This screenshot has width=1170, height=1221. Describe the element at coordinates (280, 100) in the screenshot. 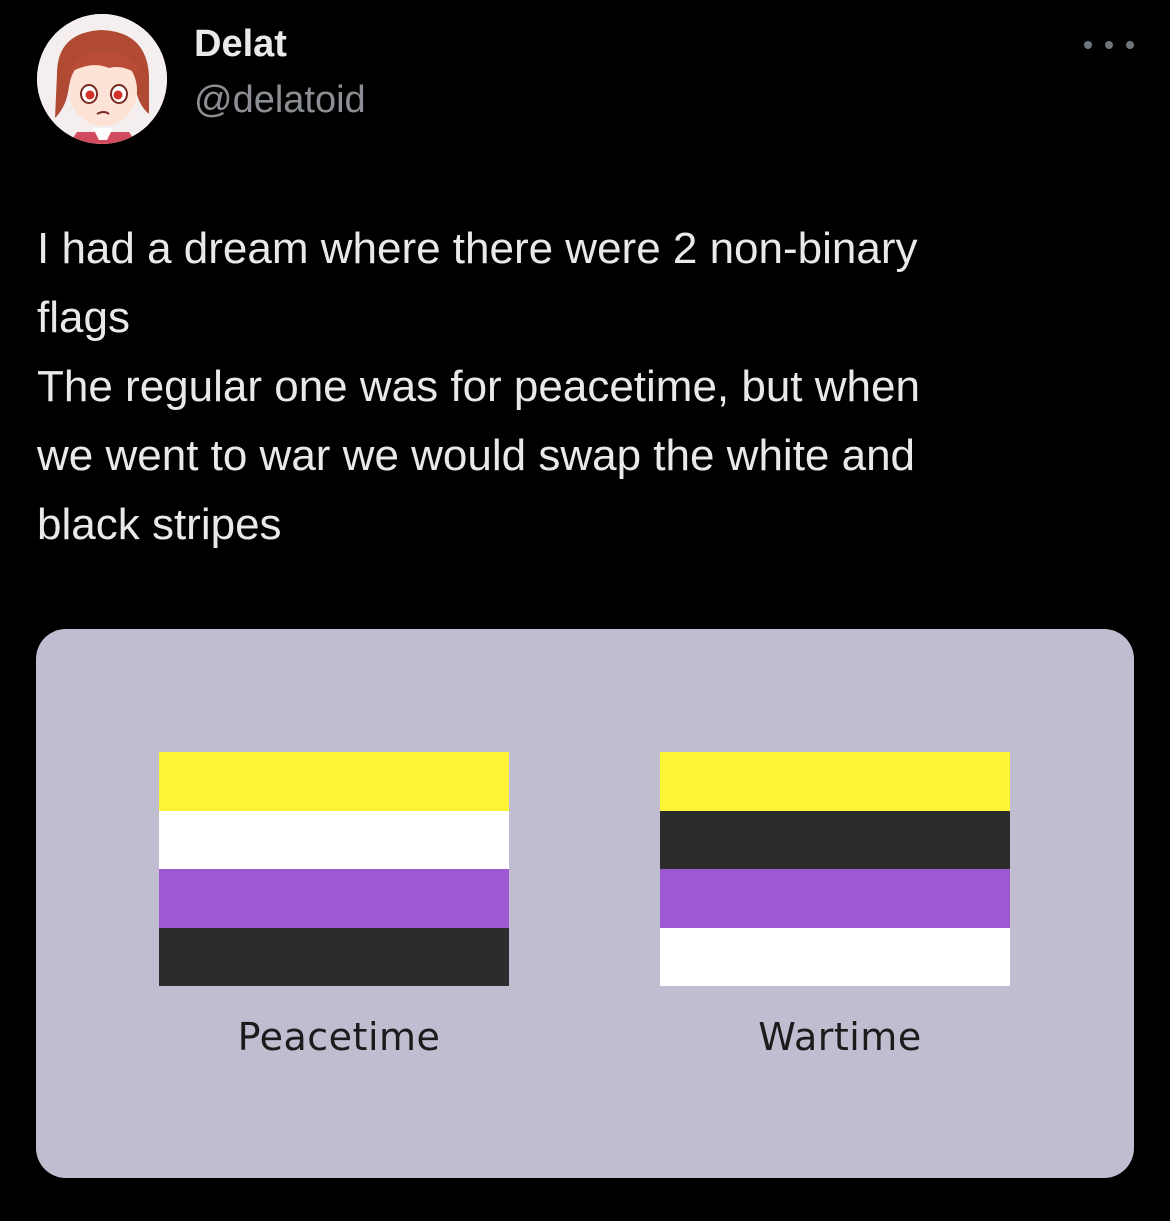

I see `author-handle: @delatoid` at that location.